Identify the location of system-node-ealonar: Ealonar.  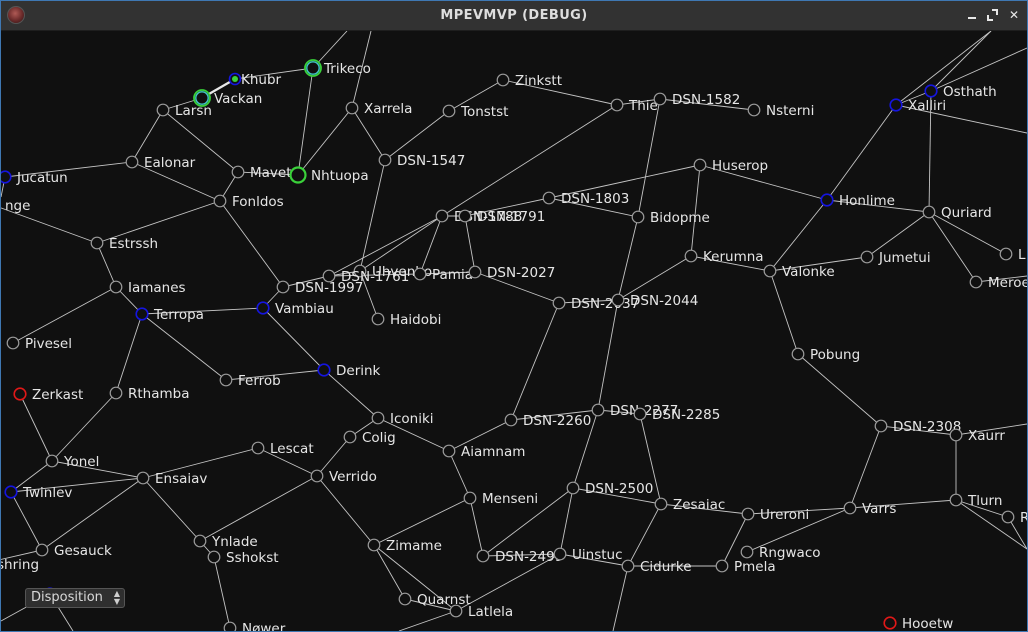
(160, 163).